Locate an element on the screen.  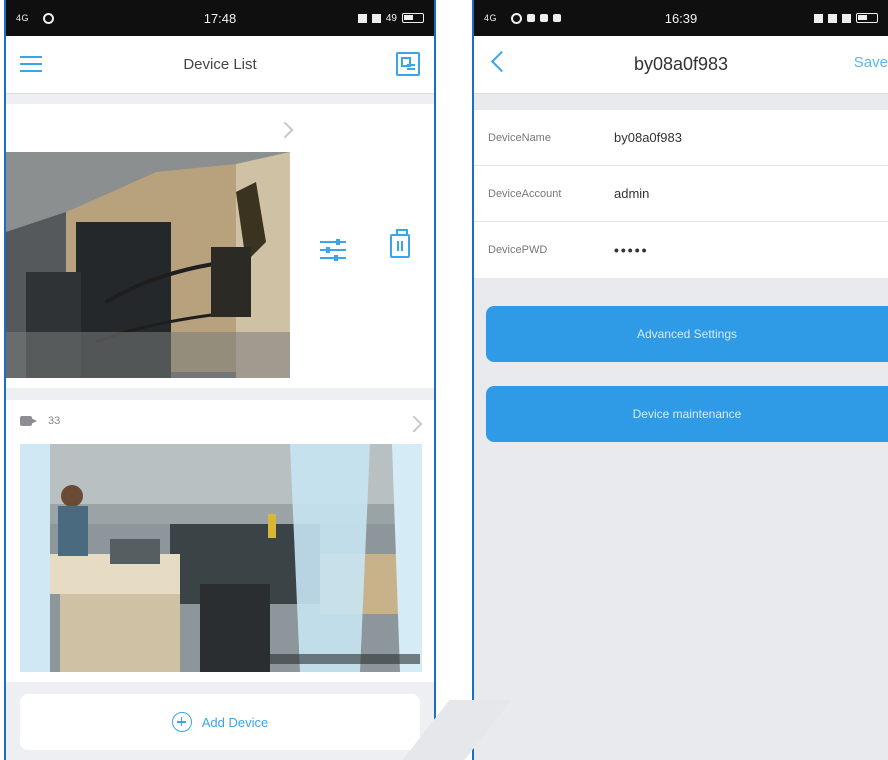
status-time: 17:48 is located at coordinates (220, 18).